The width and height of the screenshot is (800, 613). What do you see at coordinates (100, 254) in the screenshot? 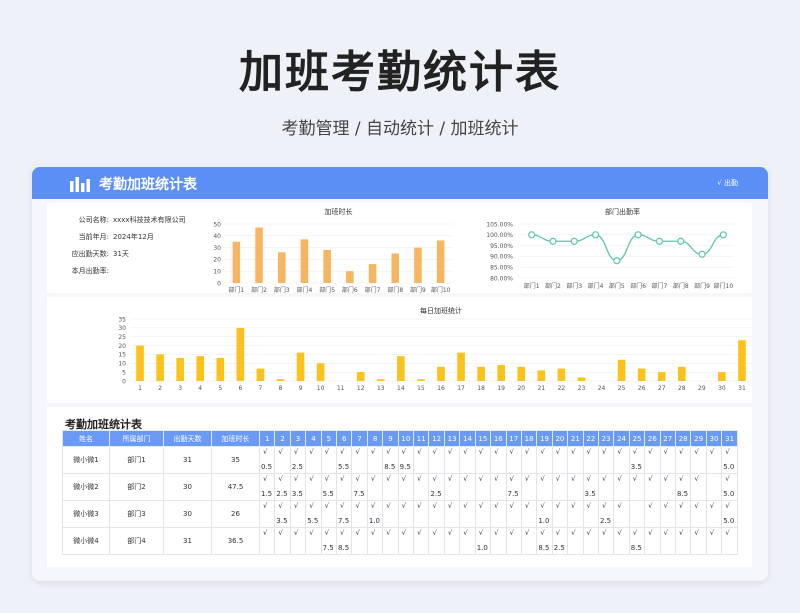
I see `info-required-days: 应出勤天数: 31天` at bounding box center [100, 254].